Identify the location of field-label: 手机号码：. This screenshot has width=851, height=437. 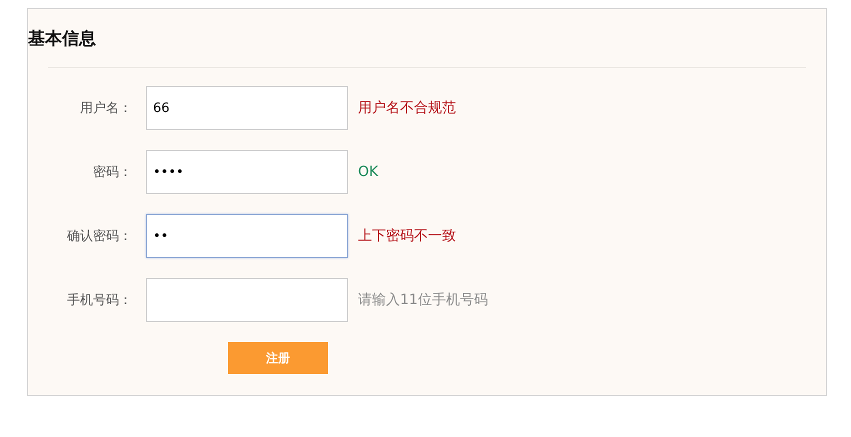
(99, 300).